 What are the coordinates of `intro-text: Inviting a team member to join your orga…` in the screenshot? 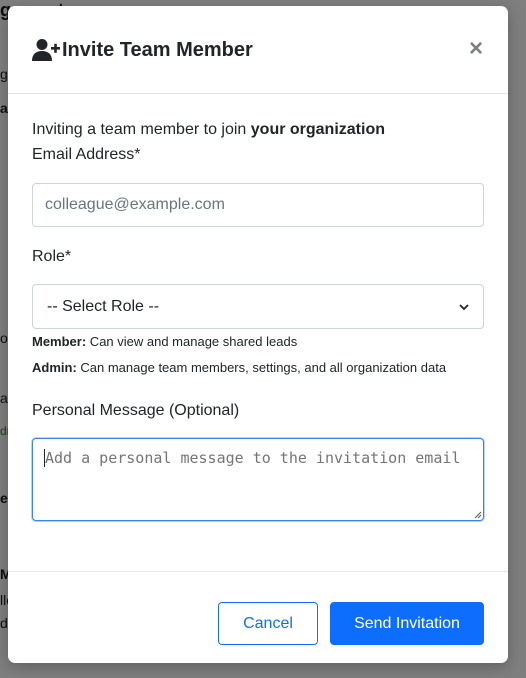 It's located at (208, 130).